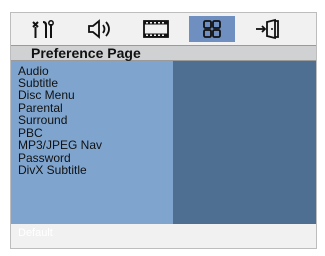 Image resolution: width=325 pixels, height=256 pixels. I want to click on general-setup-icon, so click(43, 29).